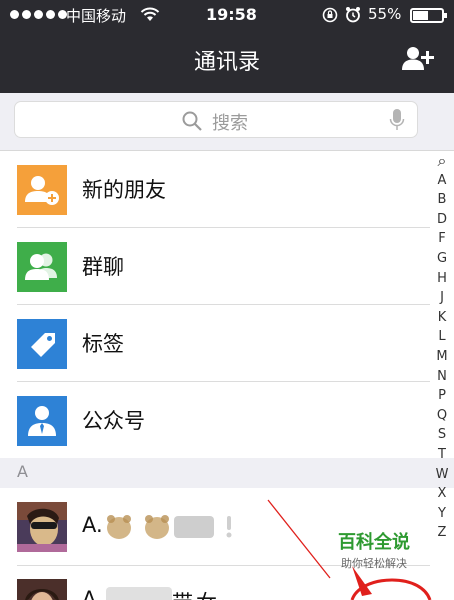  I want to click on group-chat-icon, so click(42, 267).